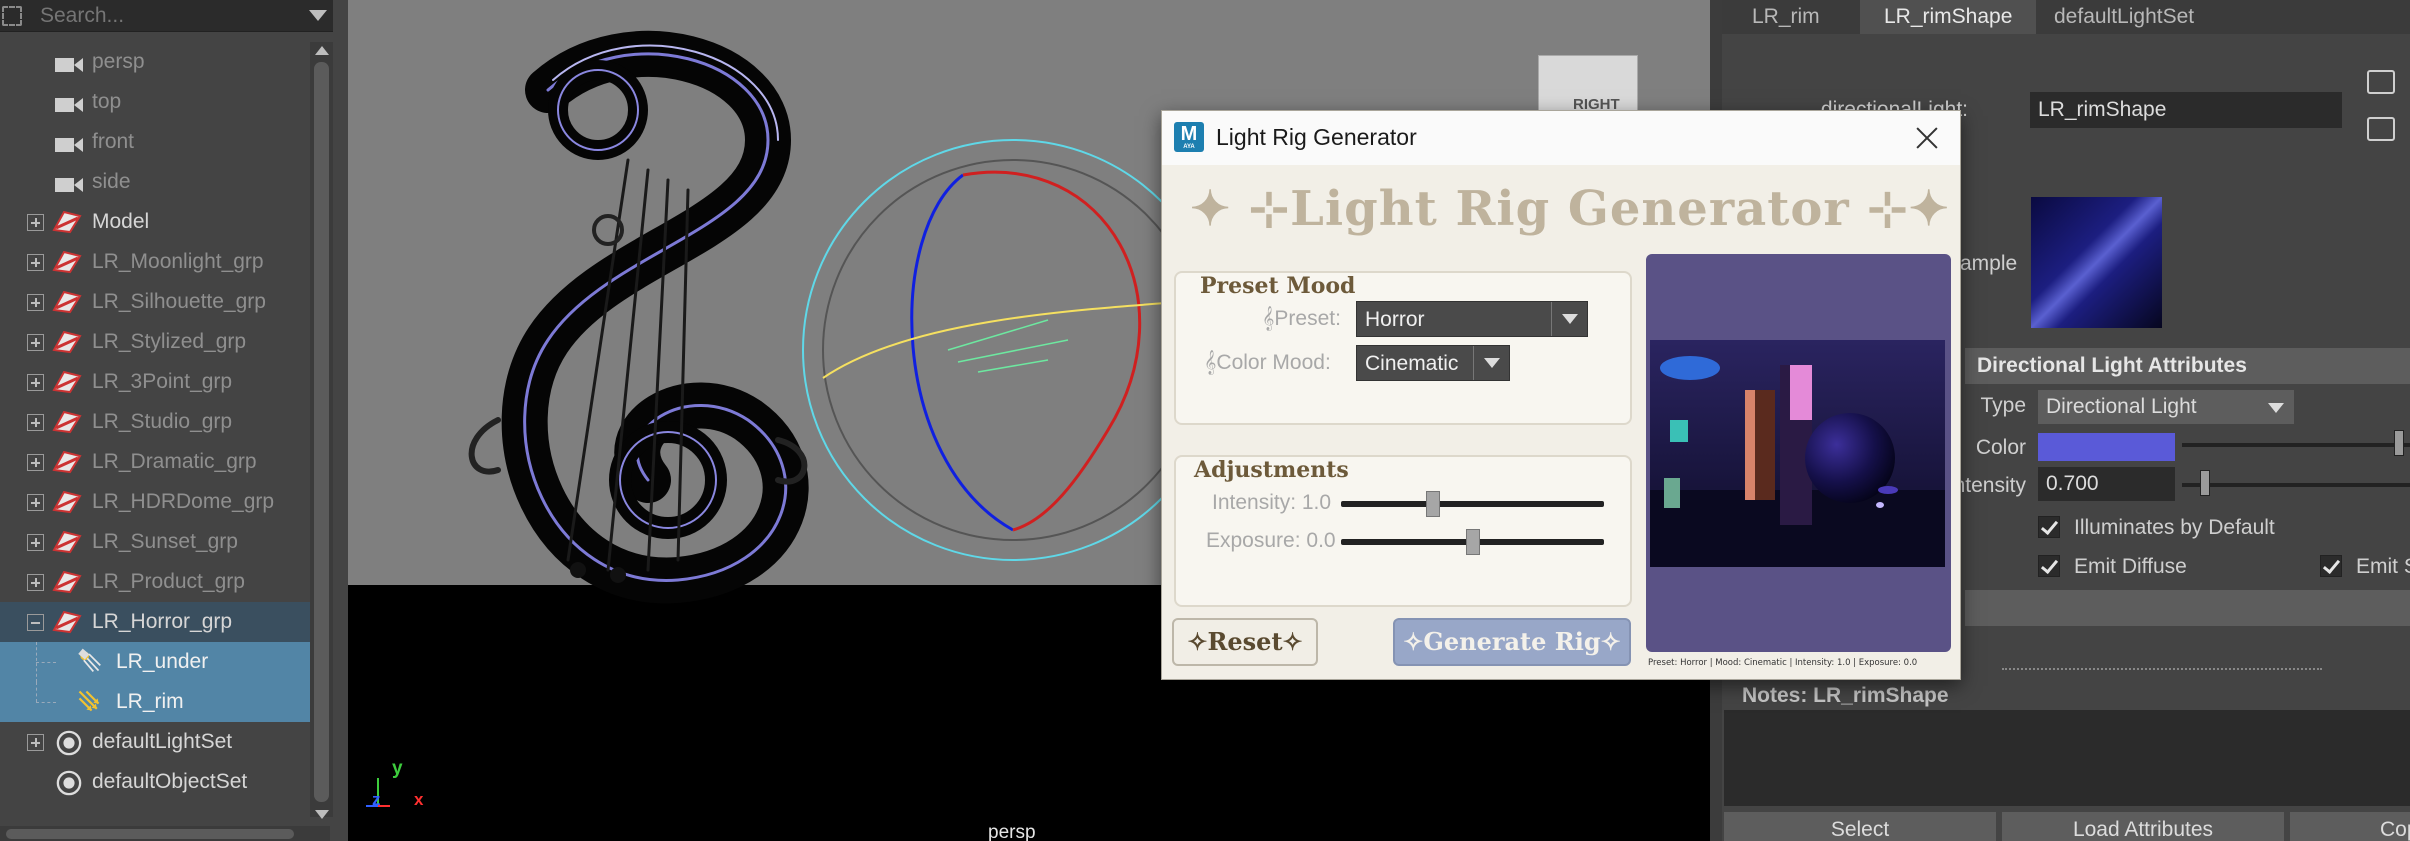 The width and height of the screenshot is (2410, 841). I want to click on light-type-dropdown: Directional Light, so click(2166, 407).